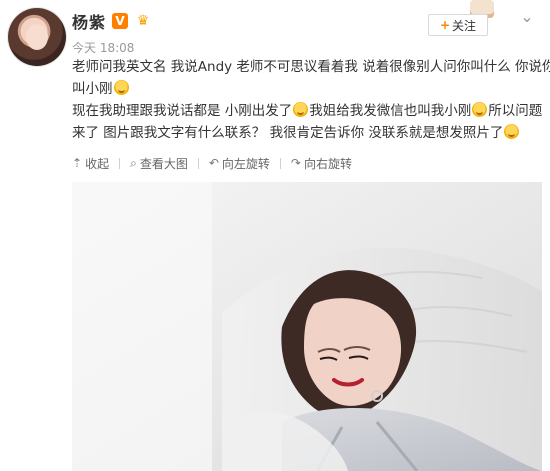 The height and width of the screenshot is (471, 550). Describe the element at coordinates (182, 111) in the screenshot. I see `post-line-3-text: 现在我助理跟我说话都是 小刚出发了` at that location.